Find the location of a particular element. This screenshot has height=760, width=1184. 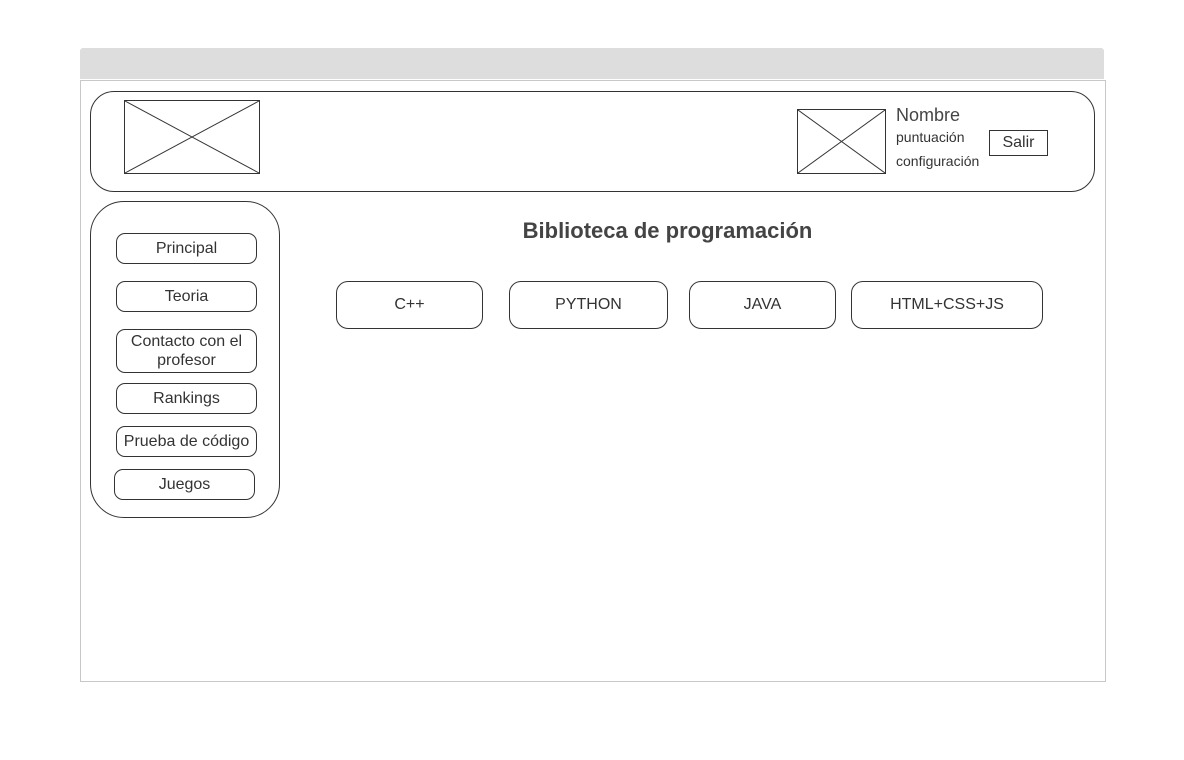

settings-link: configuración is located at coordinates (937, 161).